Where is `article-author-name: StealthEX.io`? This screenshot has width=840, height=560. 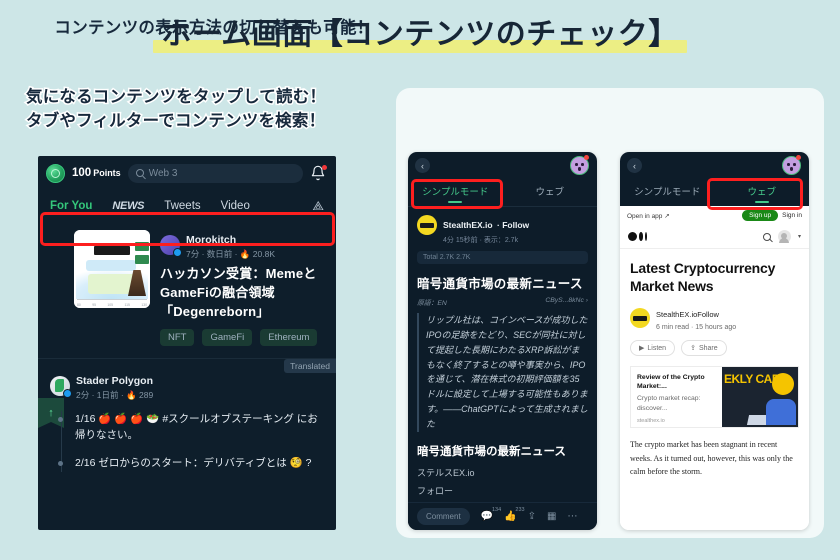
article-author-name: StealthEX.io is located at coordinates (468, 225).